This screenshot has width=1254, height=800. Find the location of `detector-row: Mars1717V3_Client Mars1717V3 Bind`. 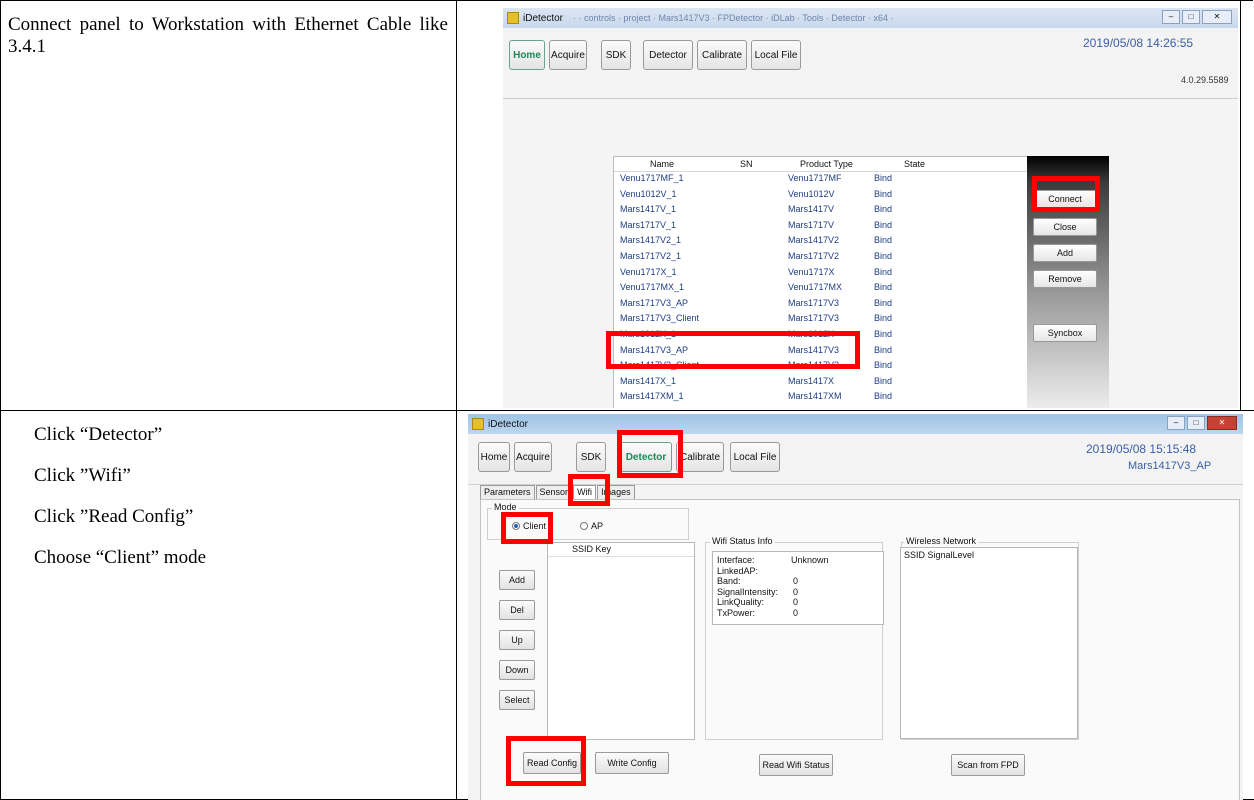

detector-row: Mars1717V3_Client Mars1717V3 Bind is located at coordinates (821, 319).